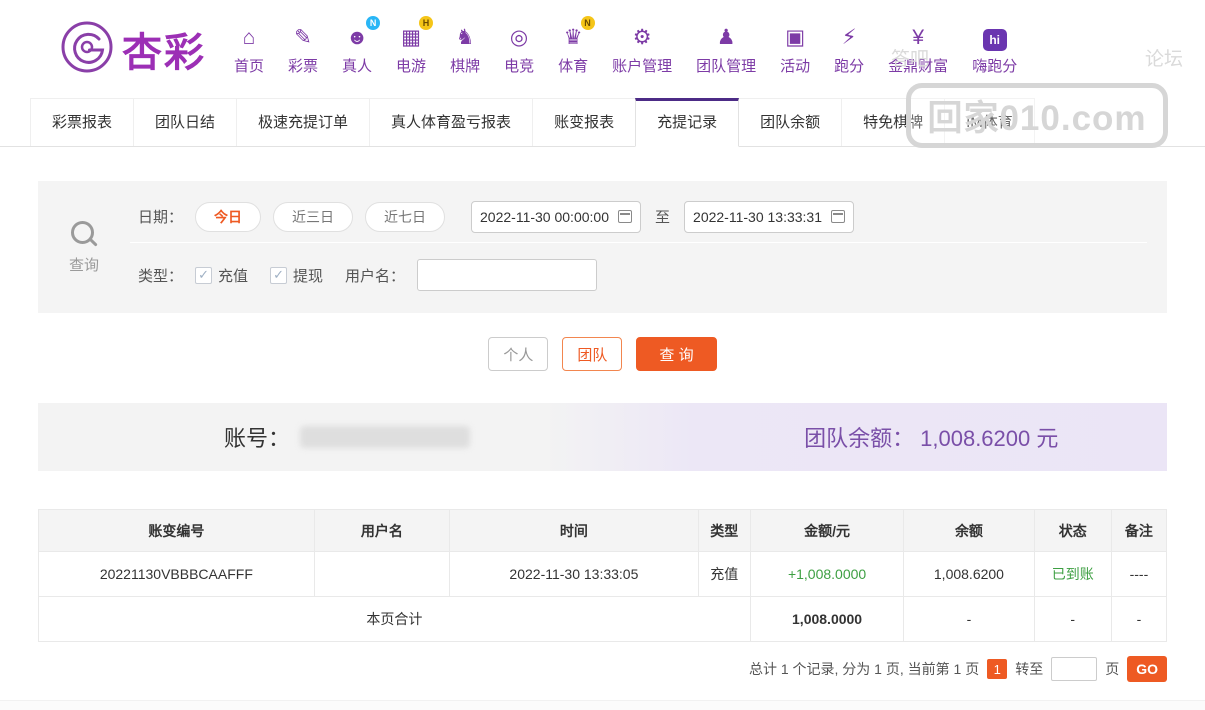 The width and height of the screenshot is (1205, 710). I want to click on tab-account-change-report: 账变报表, so click(584, 122).